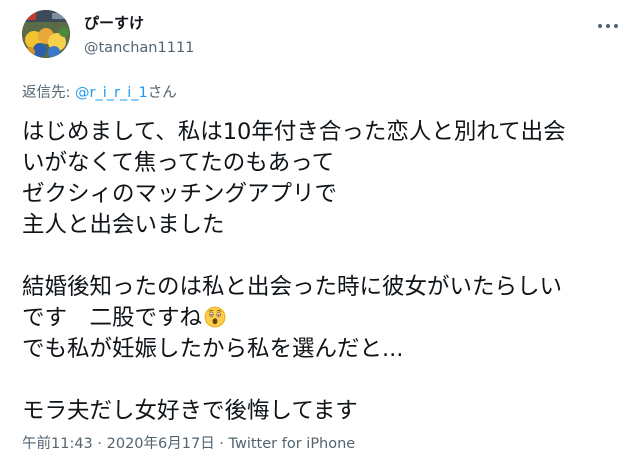  Describe the element at coordinates (178, 163) in the screenshot. I see `tweet-line: いがなくて焦ってたのもあって` at that location.